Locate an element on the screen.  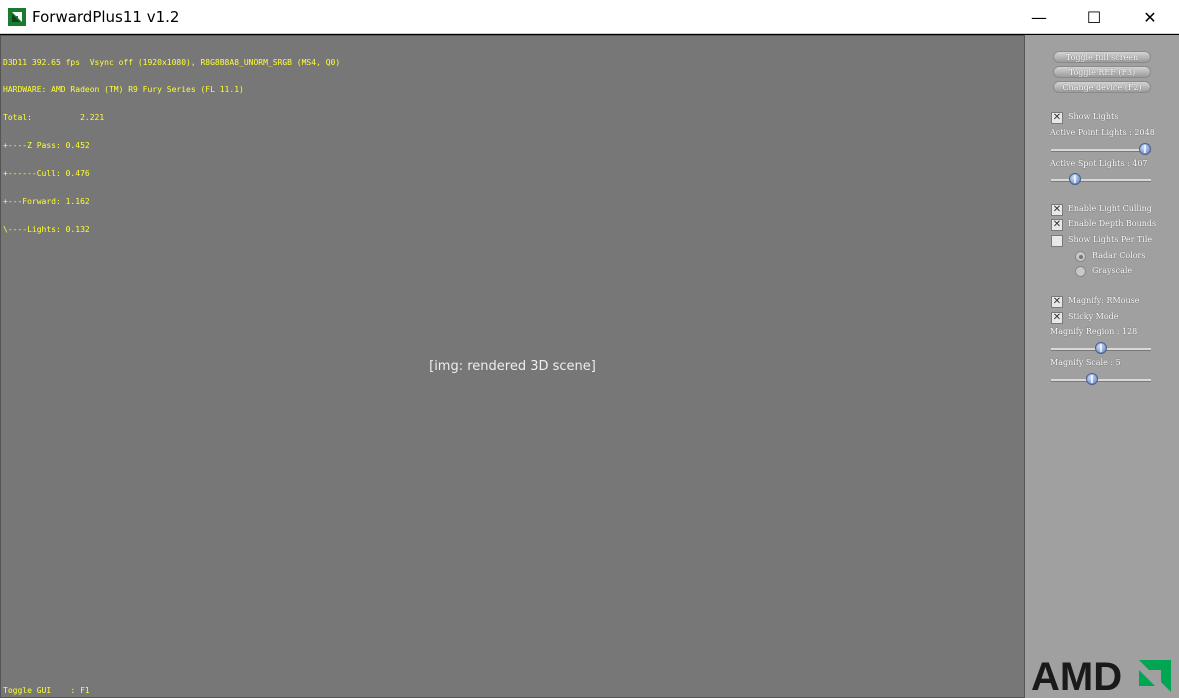
minimize-icon: — is located at coordinates (1039, 17).